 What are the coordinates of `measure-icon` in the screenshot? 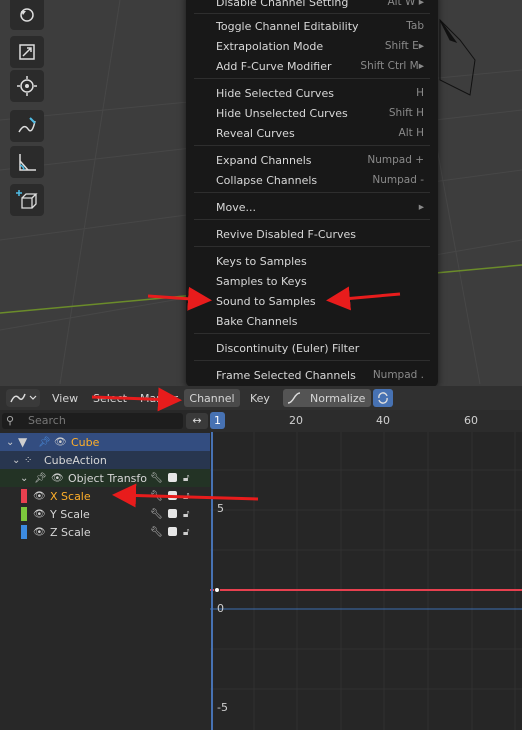 It's located at (27, 162).